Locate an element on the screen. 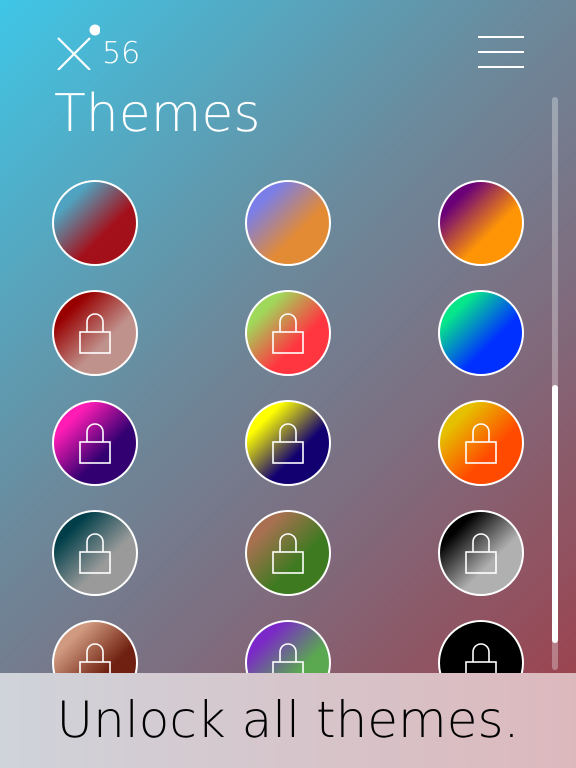 This screenshot has width=576, height=768. logo-text: 56 is located at coordinates (121, 54).